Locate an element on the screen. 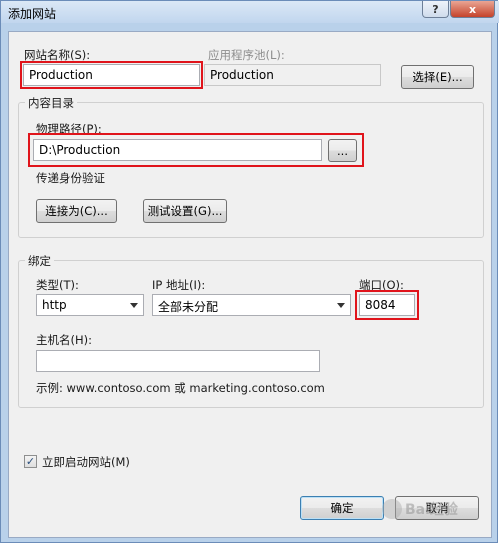  binding-type-select: http is located at coordinates (90, 305).